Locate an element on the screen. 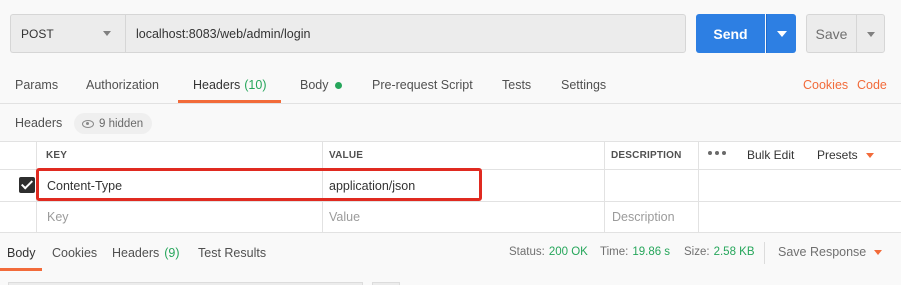 The width and height of the screenshot is (901, 285). time-label: Time: is located at coordinates (614, 252).